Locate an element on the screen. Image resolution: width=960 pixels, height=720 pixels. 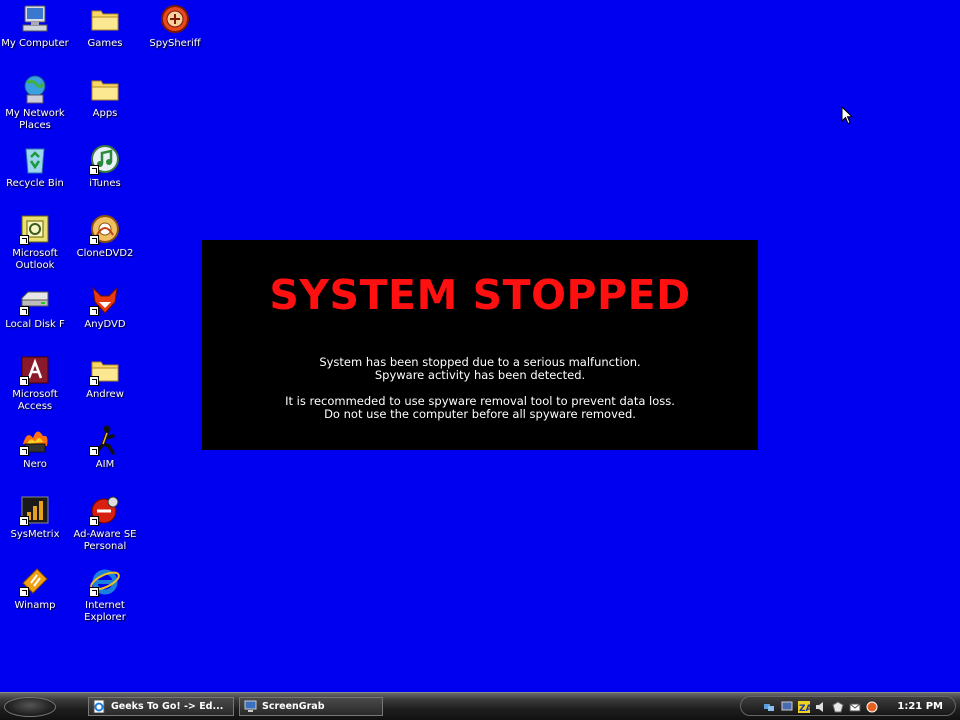
nero-icon is located at coordinates (35, 440).